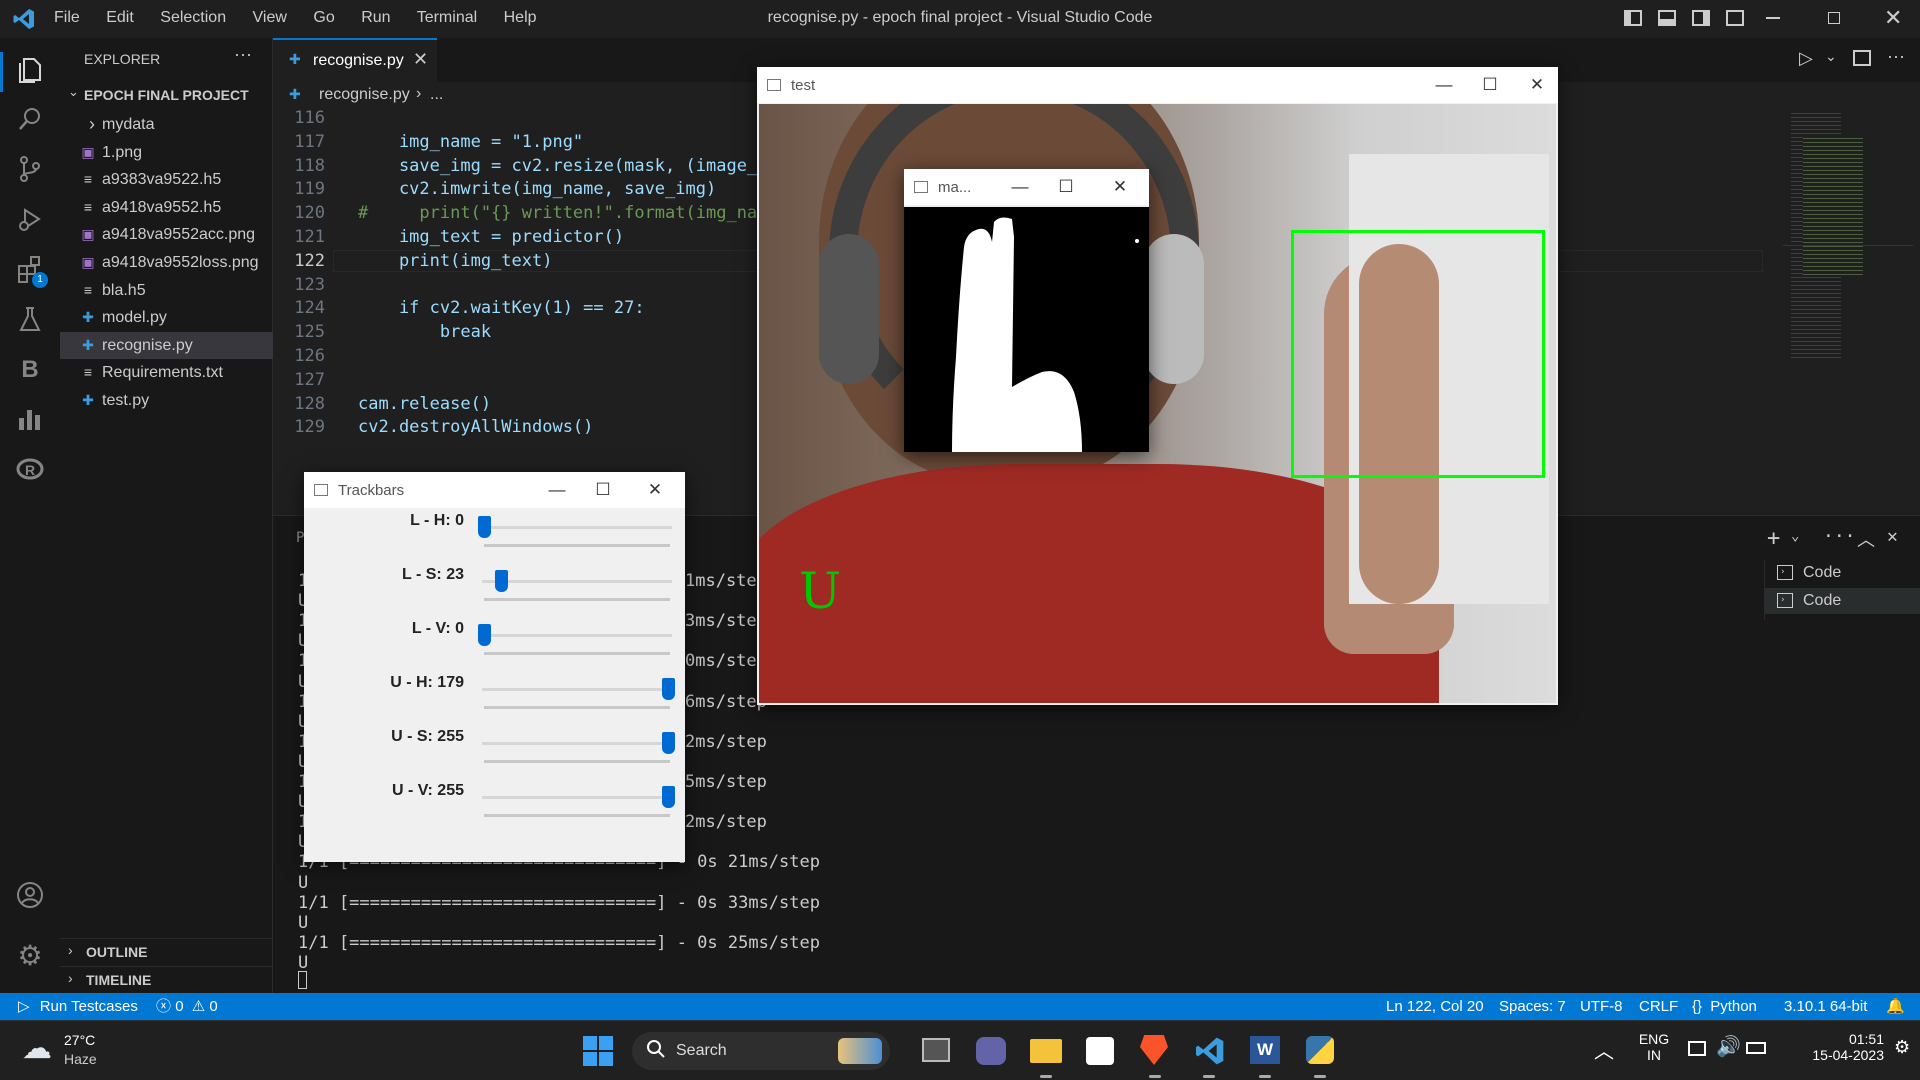 The height and width of the screenshot is (1080, 1920). Describe the element at coordinates (1902, 1047) in the screenshot. I see `notification-center-icon: ⚙` at that location.